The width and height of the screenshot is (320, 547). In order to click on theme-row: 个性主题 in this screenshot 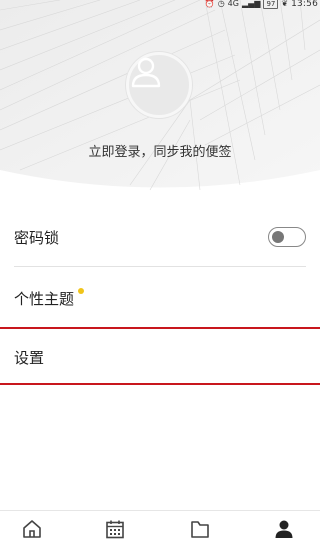, I will do `click(160, 297)`.